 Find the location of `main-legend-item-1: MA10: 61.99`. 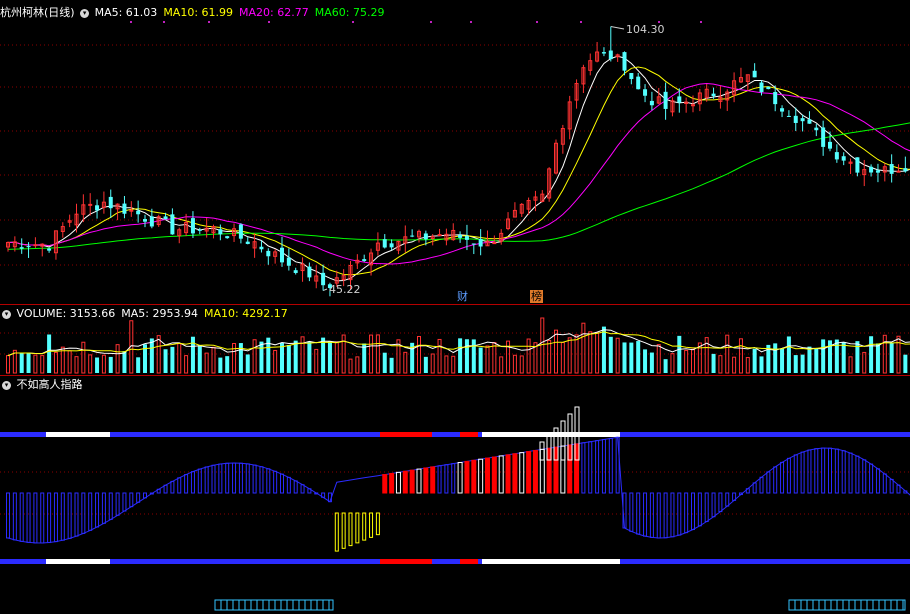

main-legend-item-1: MA10: 61.99 is located at coordinates (198, 12).